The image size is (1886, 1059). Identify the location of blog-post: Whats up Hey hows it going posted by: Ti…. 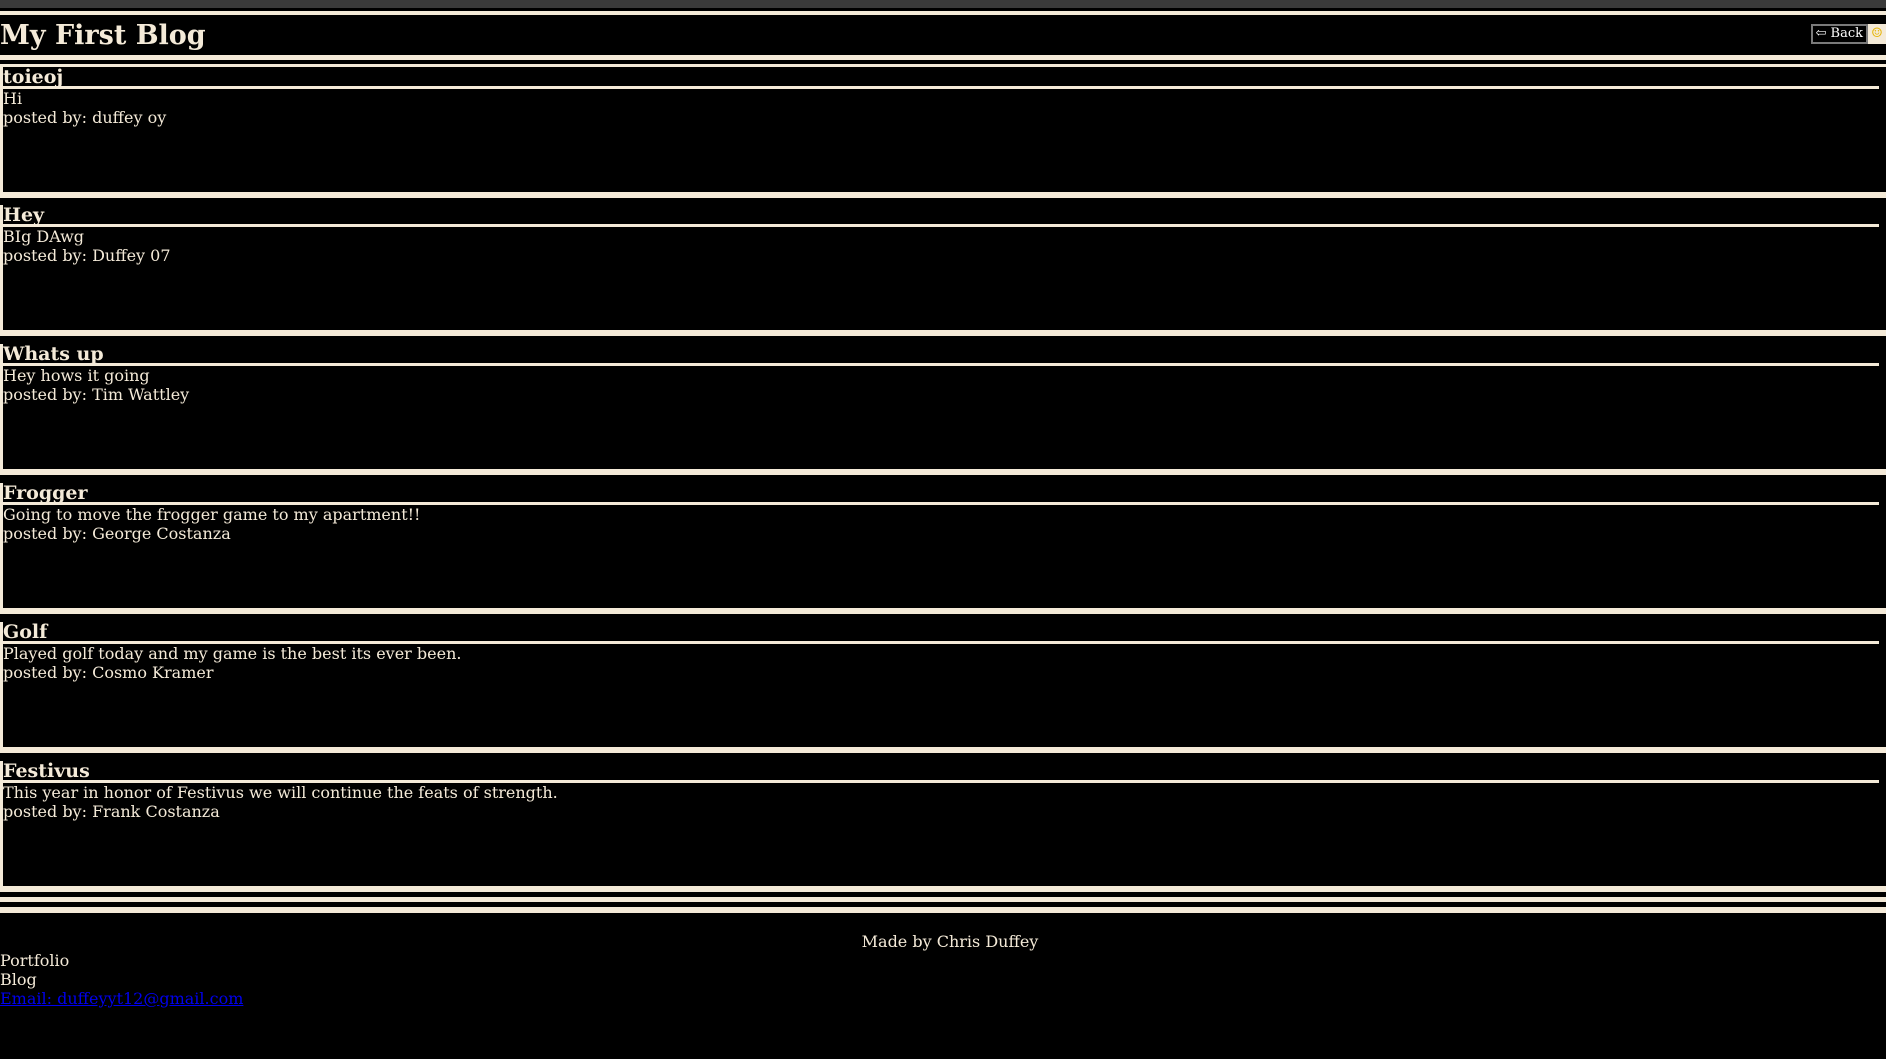
(943, 409).